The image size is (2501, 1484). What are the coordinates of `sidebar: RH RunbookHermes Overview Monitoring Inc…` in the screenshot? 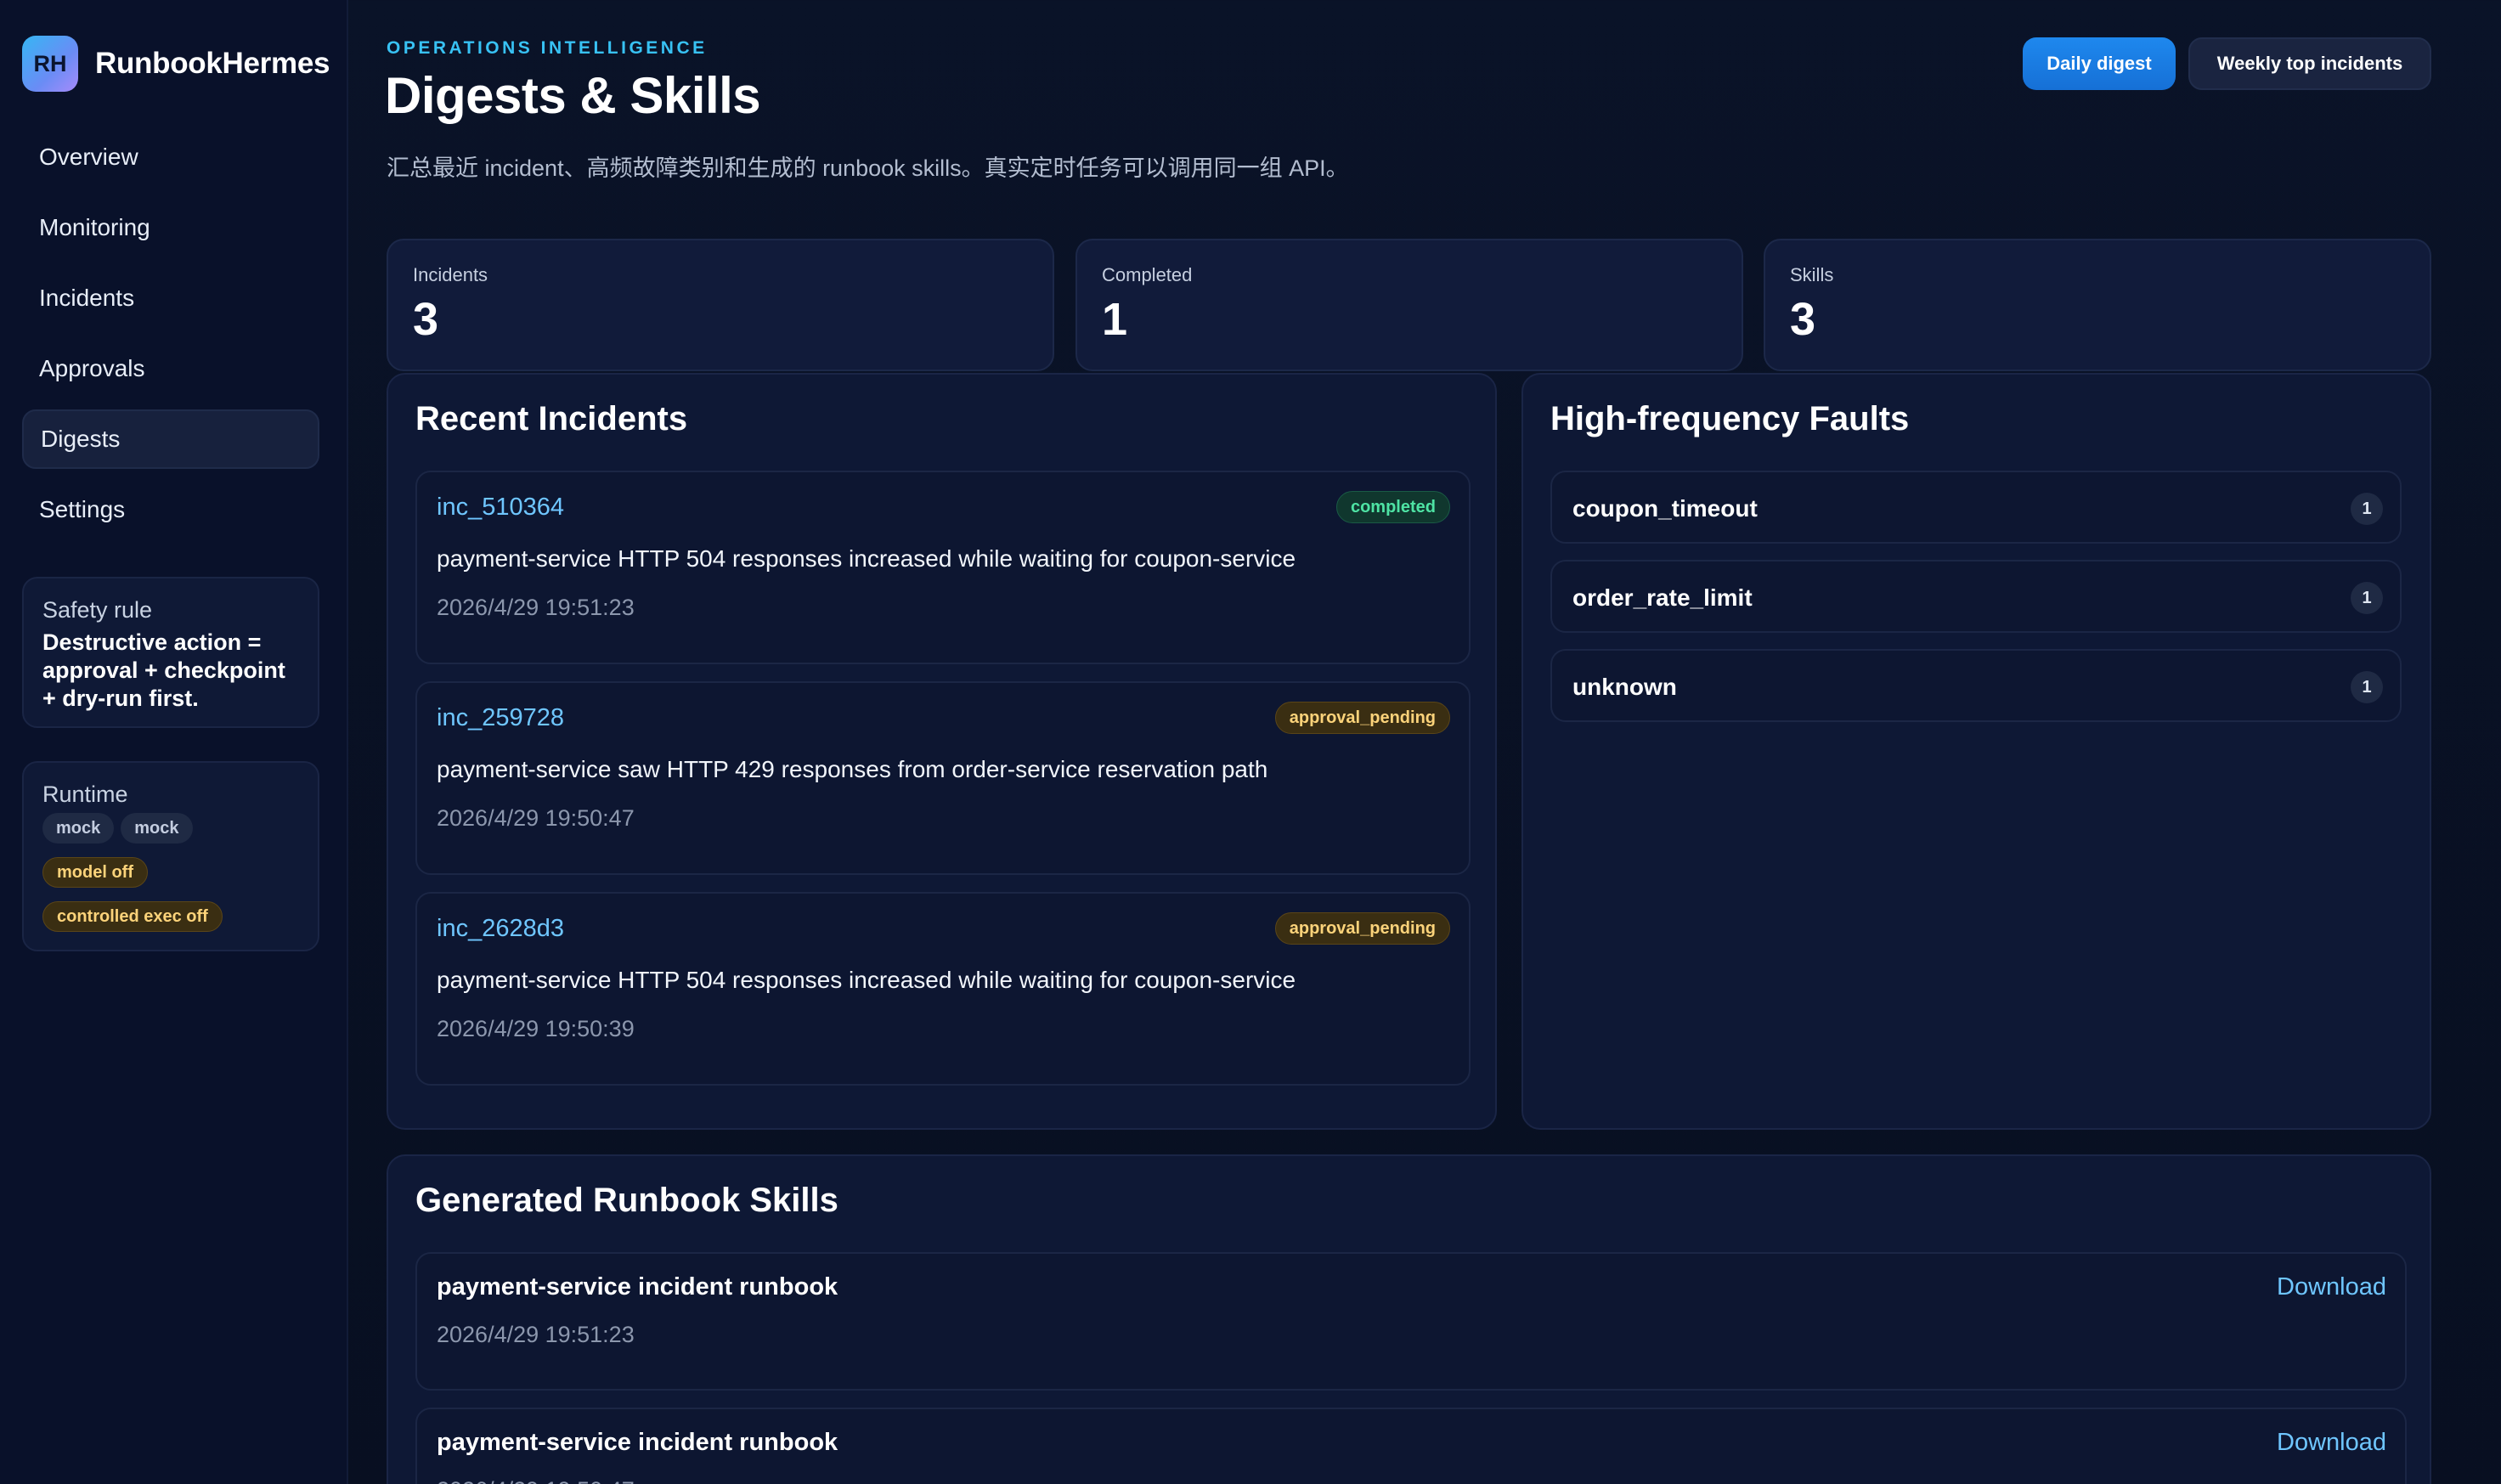 It's located at (174, 742).